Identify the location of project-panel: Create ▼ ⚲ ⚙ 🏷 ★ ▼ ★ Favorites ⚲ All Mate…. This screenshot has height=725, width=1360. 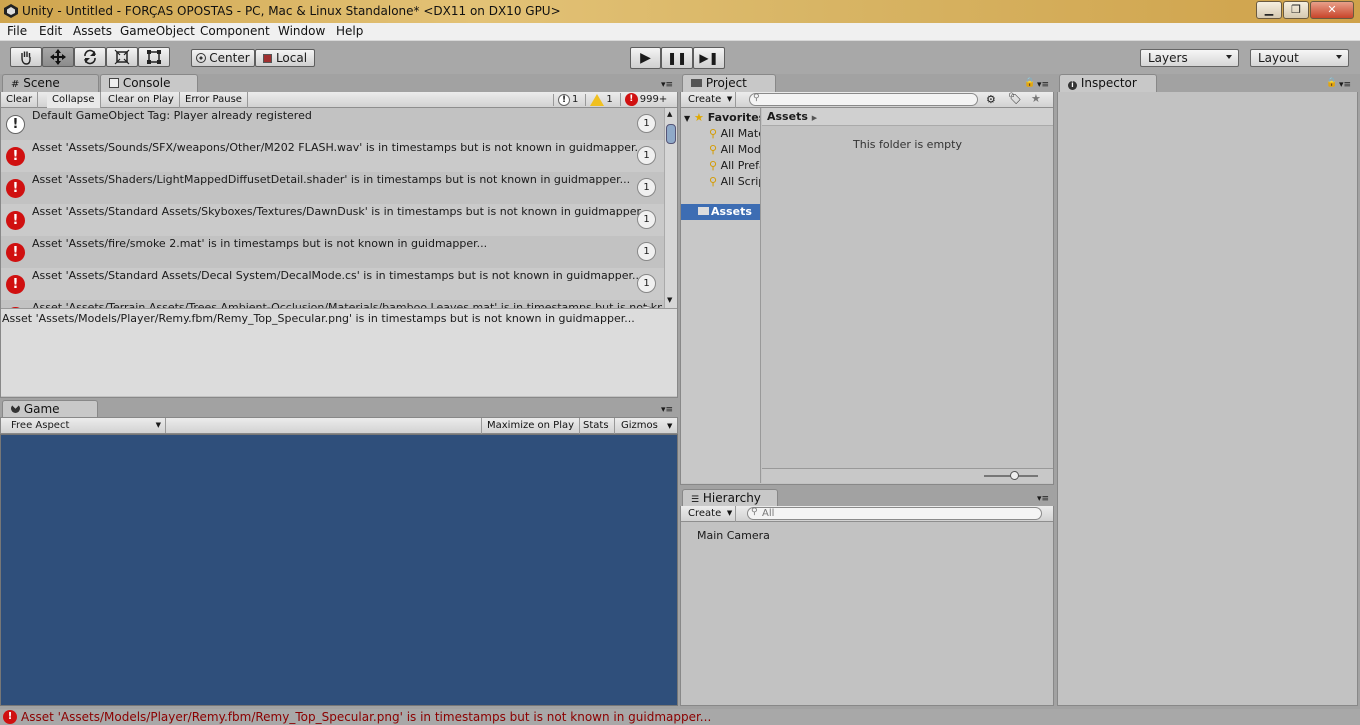
(867, 288).